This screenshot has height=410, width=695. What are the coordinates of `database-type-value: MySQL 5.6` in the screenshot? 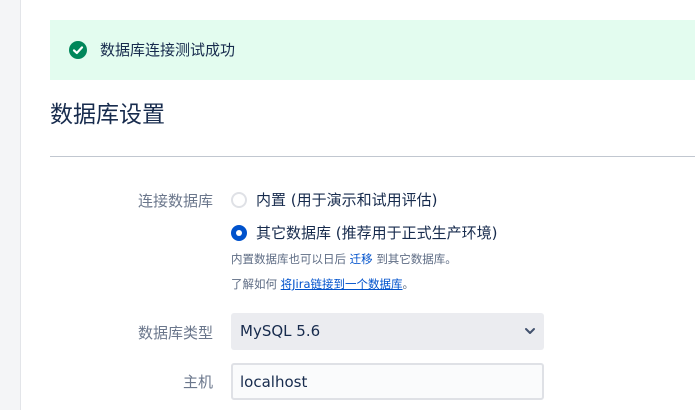 It's located at (280, 331).